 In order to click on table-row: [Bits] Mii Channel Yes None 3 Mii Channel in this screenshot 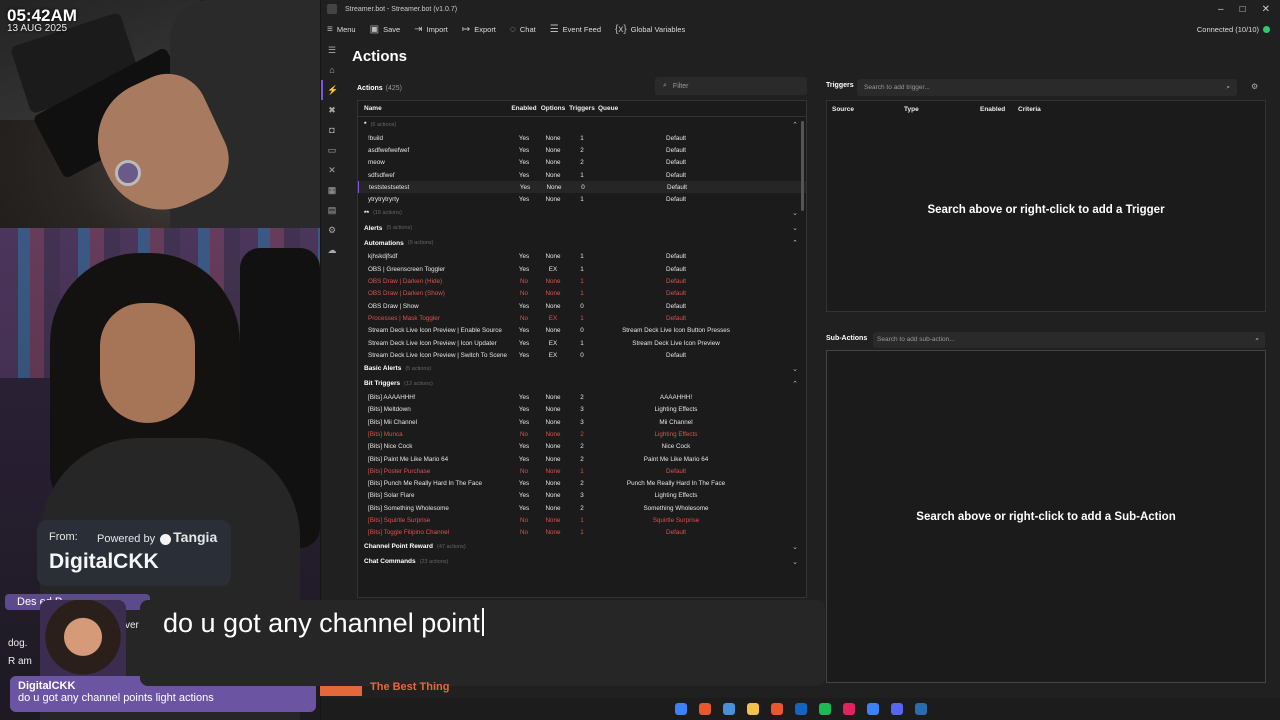, I will do `click(582, 422)`.